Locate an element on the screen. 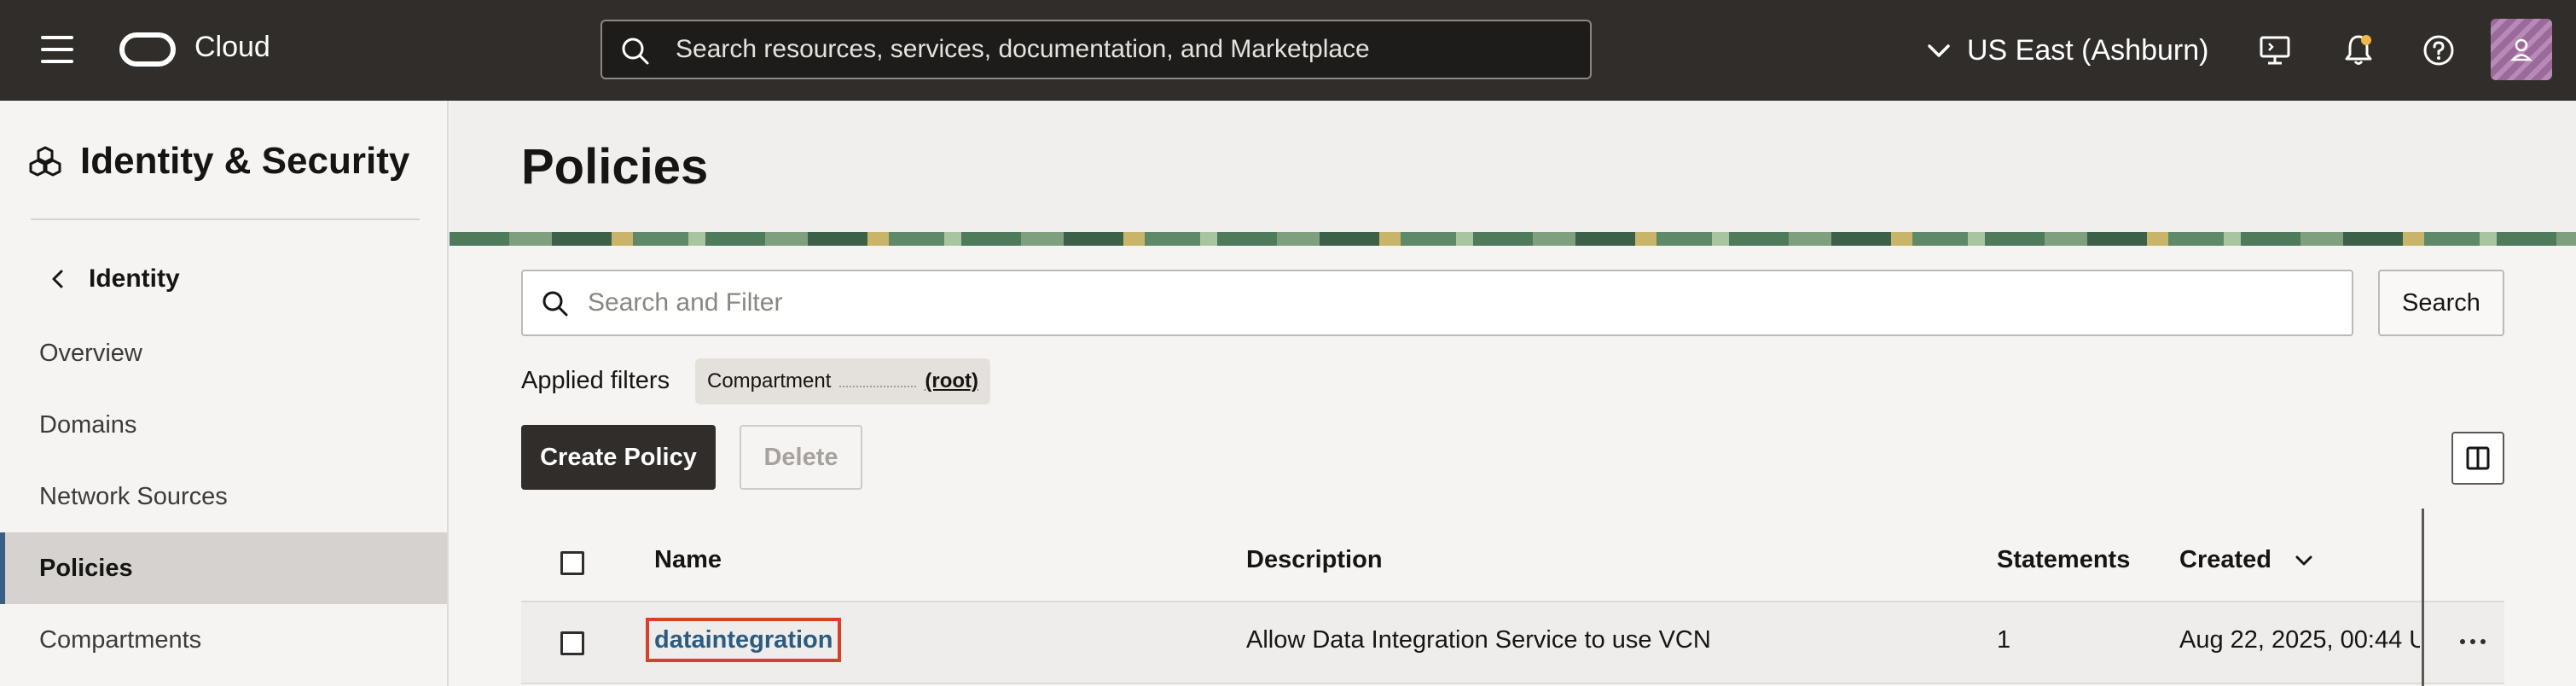 The width and height of the screenshot is (2576, 686). filter-chip-redacted is located at coordinates (878, 381).